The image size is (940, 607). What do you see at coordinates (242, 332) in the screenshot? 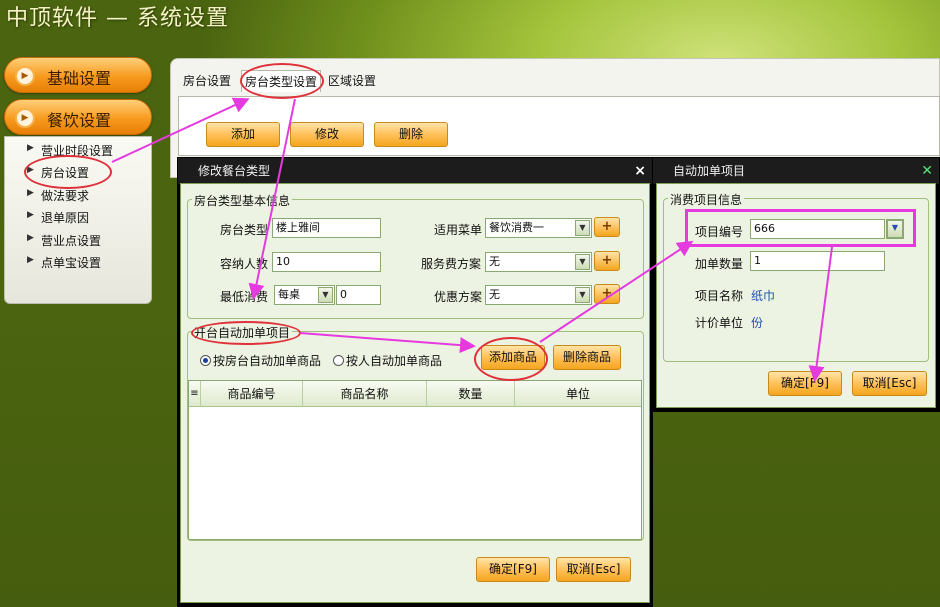
I see `group-title: 开台自动加单项目` at bounding box center [242, 332].